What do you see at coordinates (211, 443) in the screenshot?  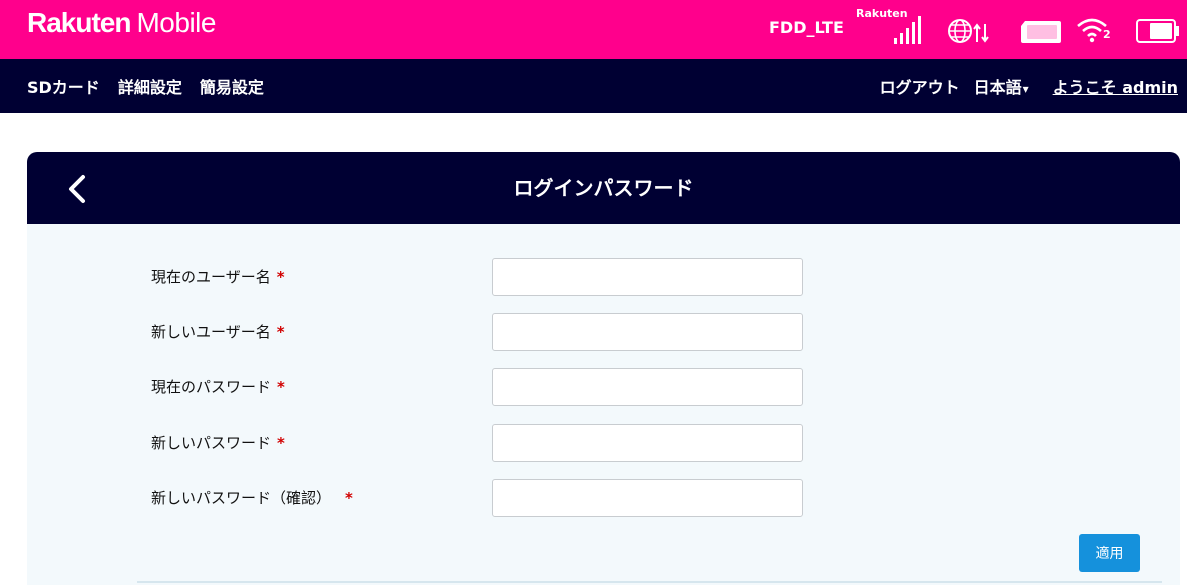 I see `new-password-label-text: 新しいパスワード` at bounding box center [211, 443].